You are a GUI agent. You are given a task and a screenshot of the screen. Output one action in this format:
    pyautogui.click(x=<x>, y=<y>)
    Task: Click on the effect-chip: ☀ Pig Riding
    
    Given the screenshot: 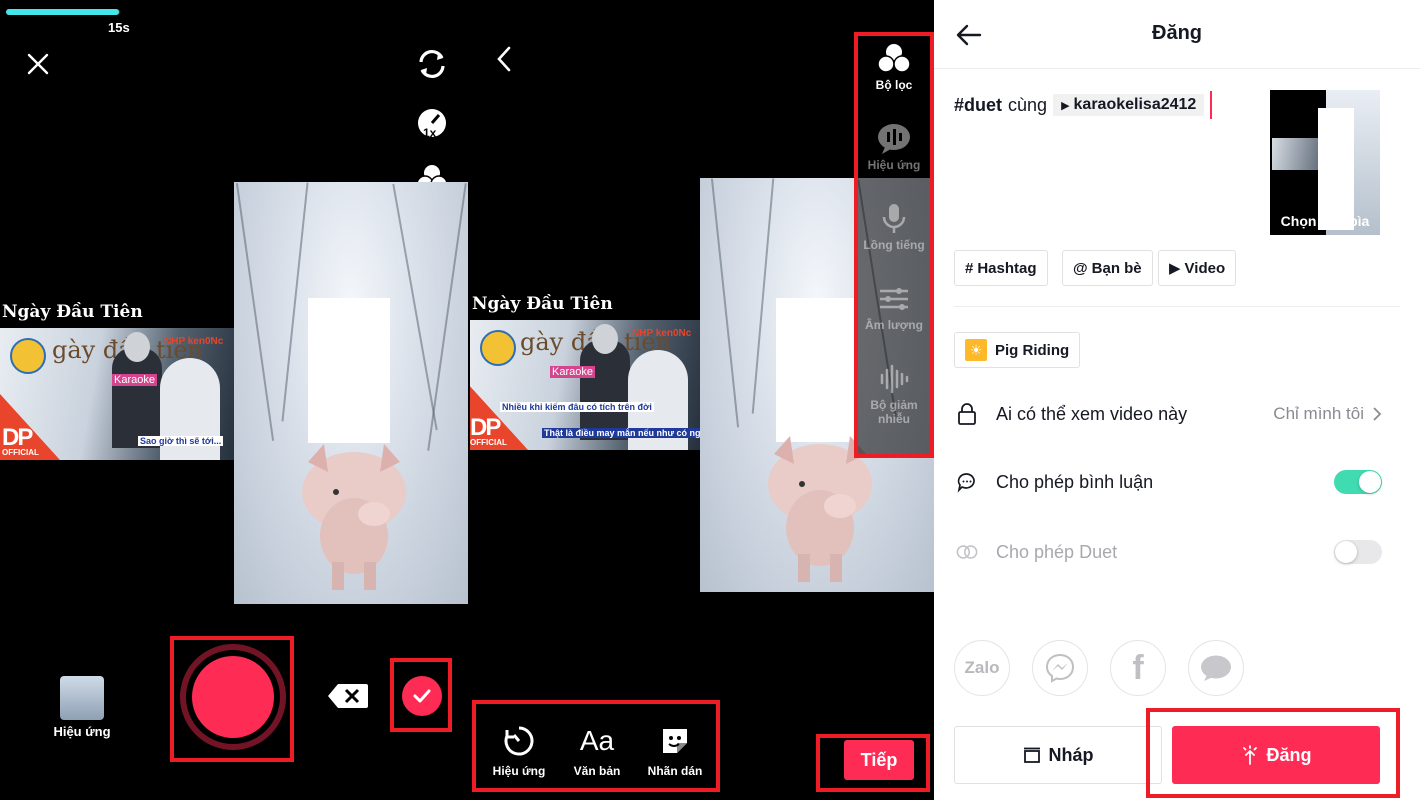 What is the action you would take?
    pyautogui.click(x=1017, y=350)
    